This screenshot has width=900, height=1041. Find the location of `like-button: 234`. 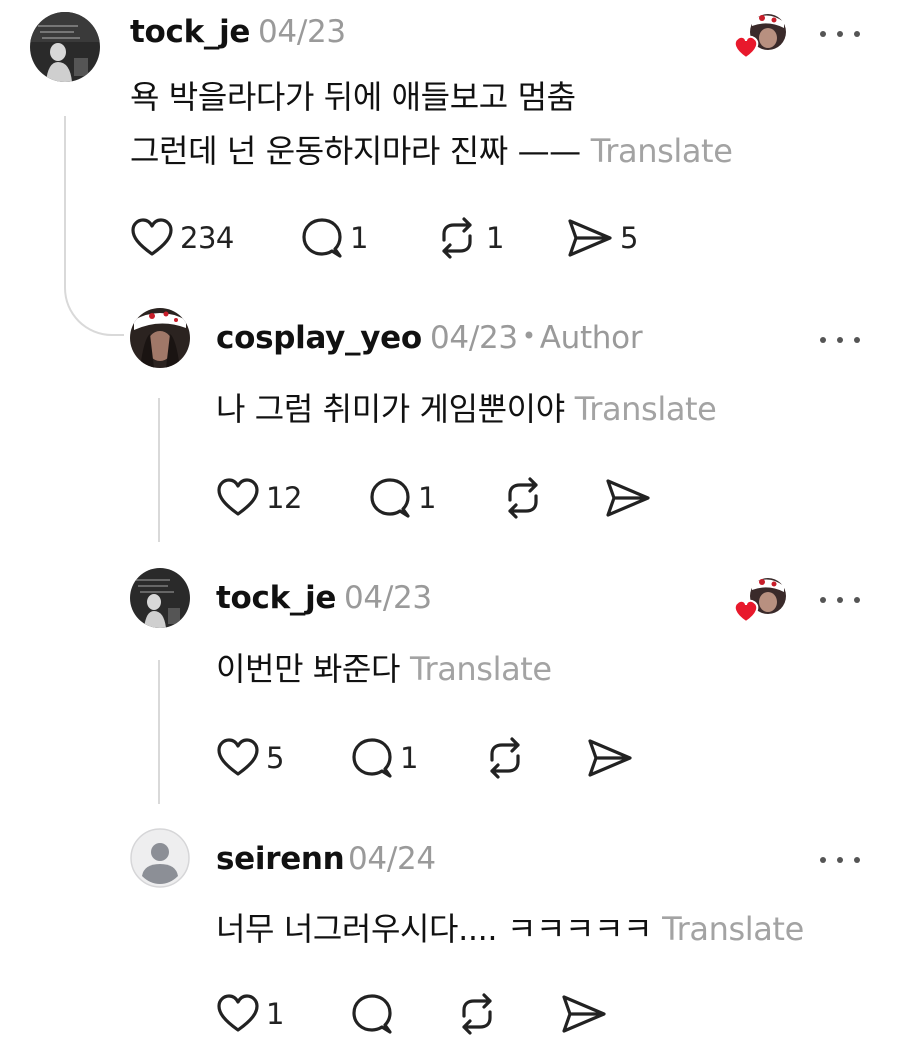

like-button: 234 is located at coordinates (182, 238).